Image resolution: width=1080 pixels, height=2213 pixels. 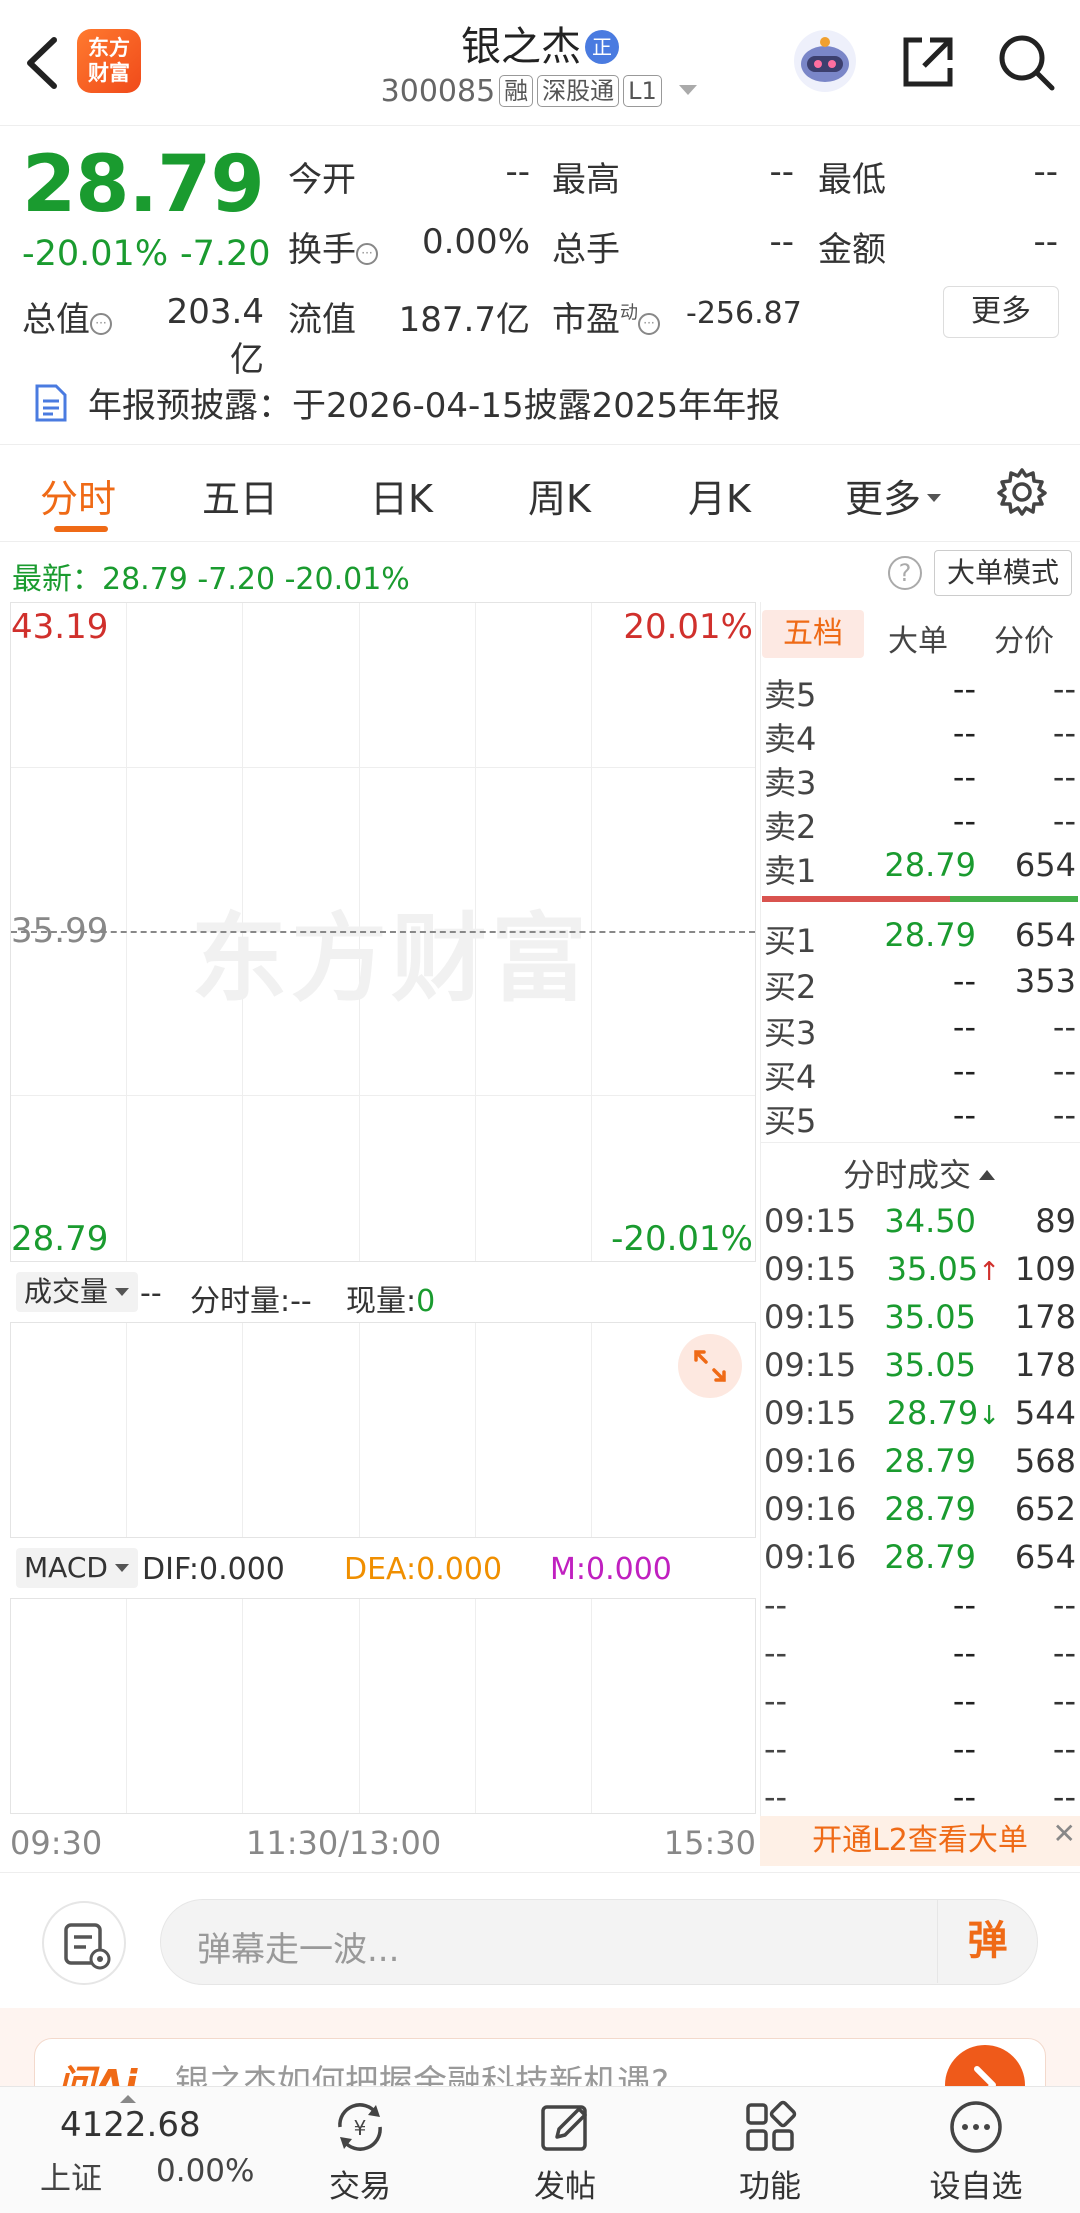 What do you see at coordinates (688, 627) in the screenshot?
I see `top-pct-label: 20.01%` at bounding box center [688, 627].